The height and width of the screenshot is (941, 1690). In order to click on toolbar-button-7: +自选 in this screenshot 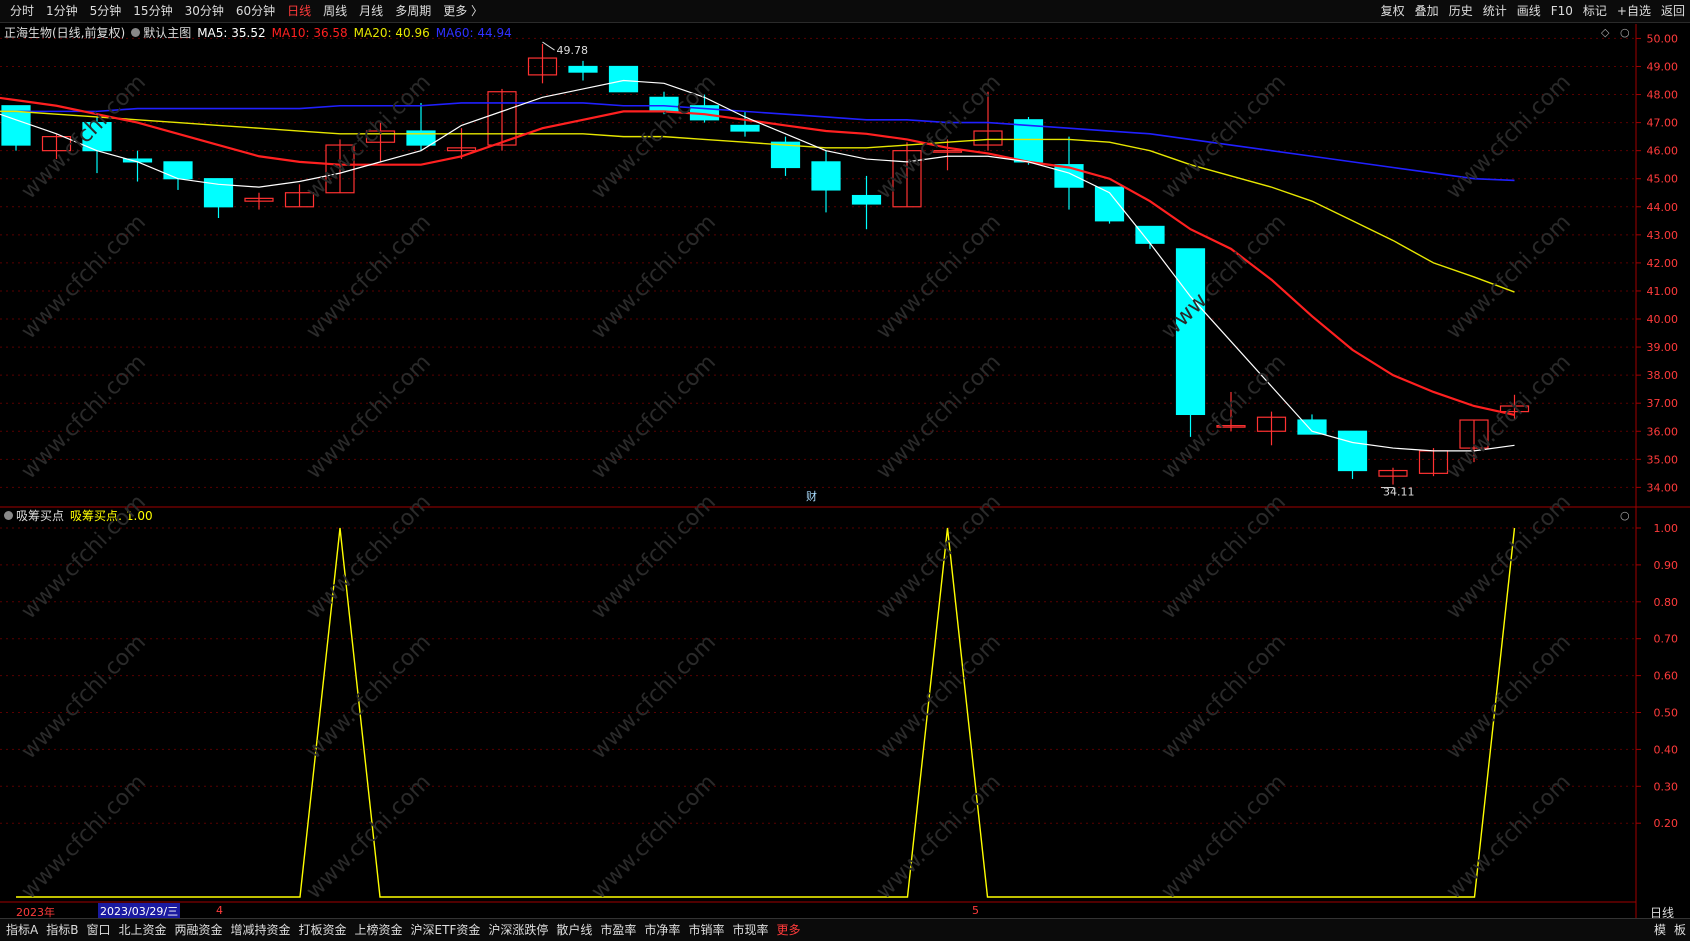, I will do `click(1634, 11)`.